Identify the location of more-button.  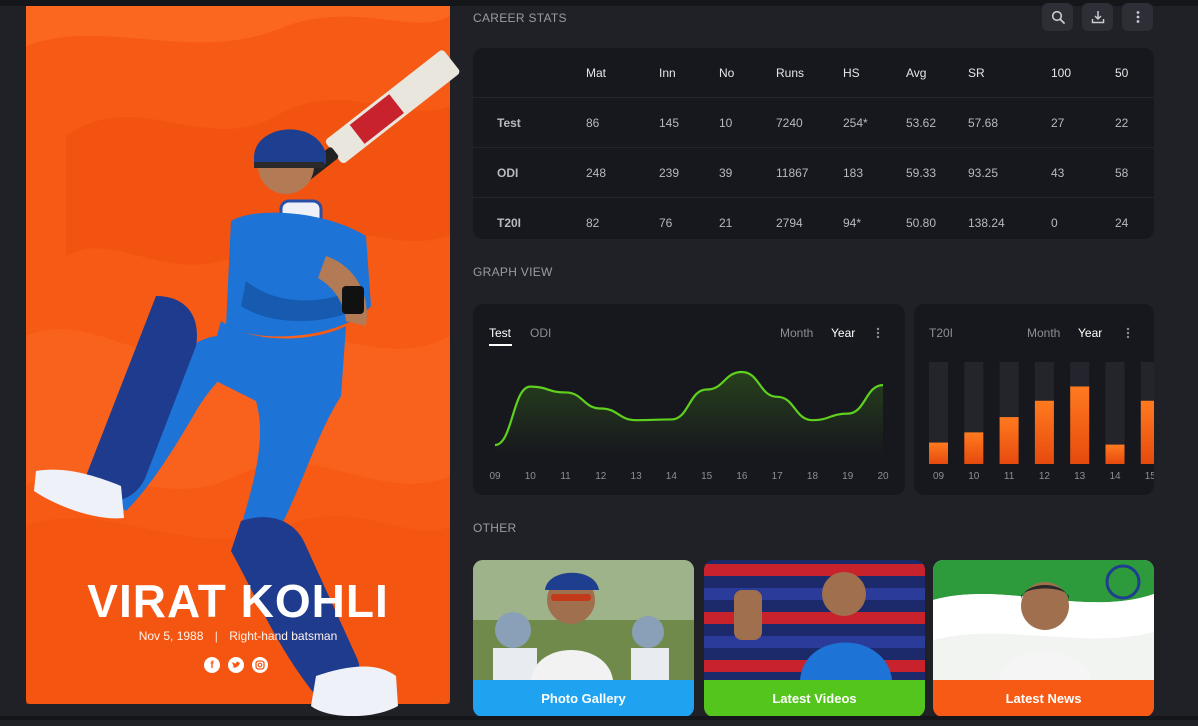
(1137, 17).